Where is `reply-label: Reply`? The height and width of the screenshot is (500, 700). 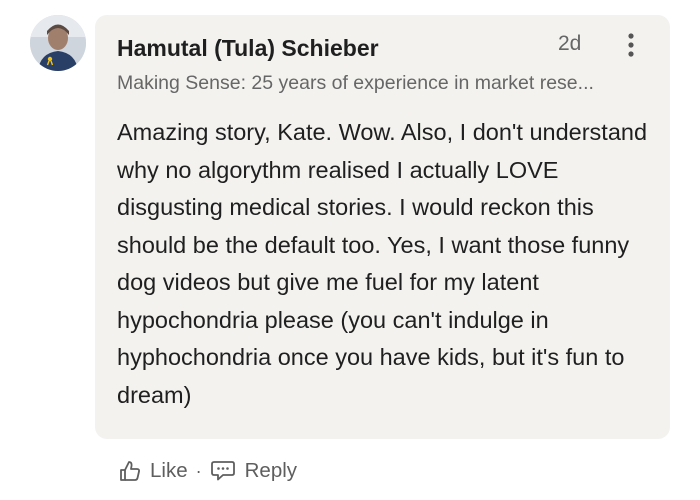 reply-label: Reply is located at coordinates (271, 470).